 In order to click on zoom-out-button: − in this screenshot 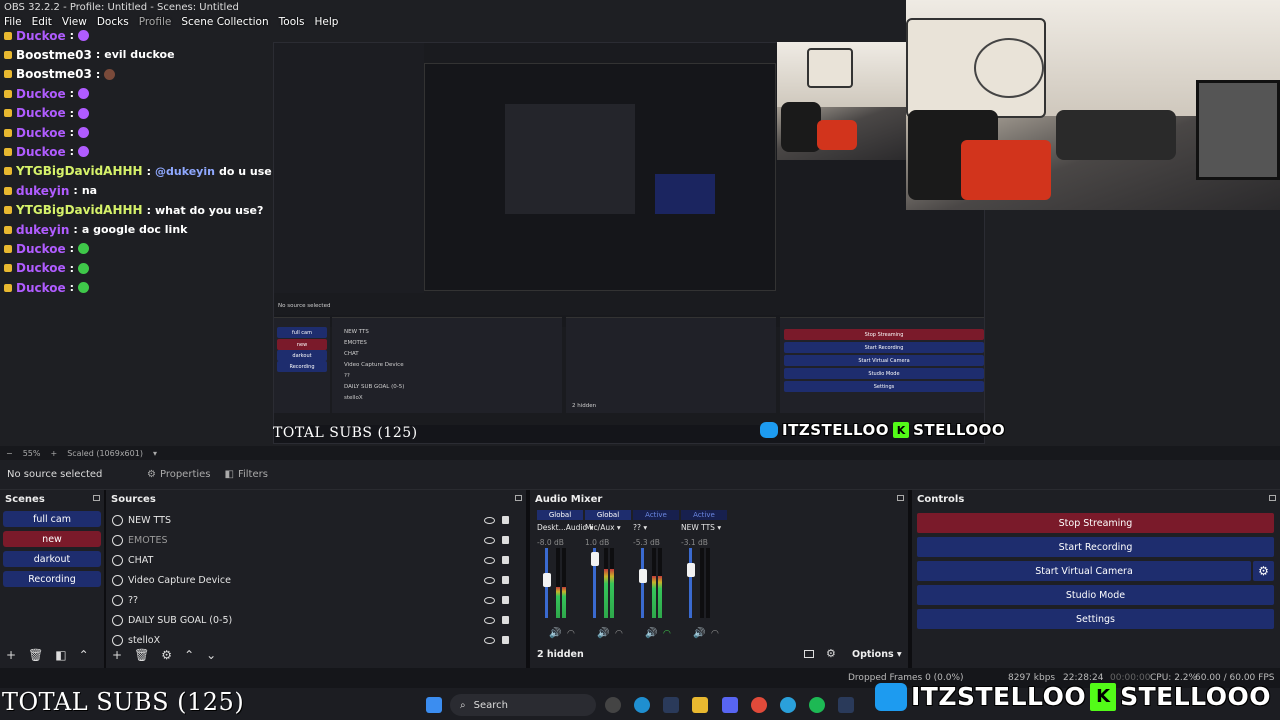, I will do `click(9, 453)`.